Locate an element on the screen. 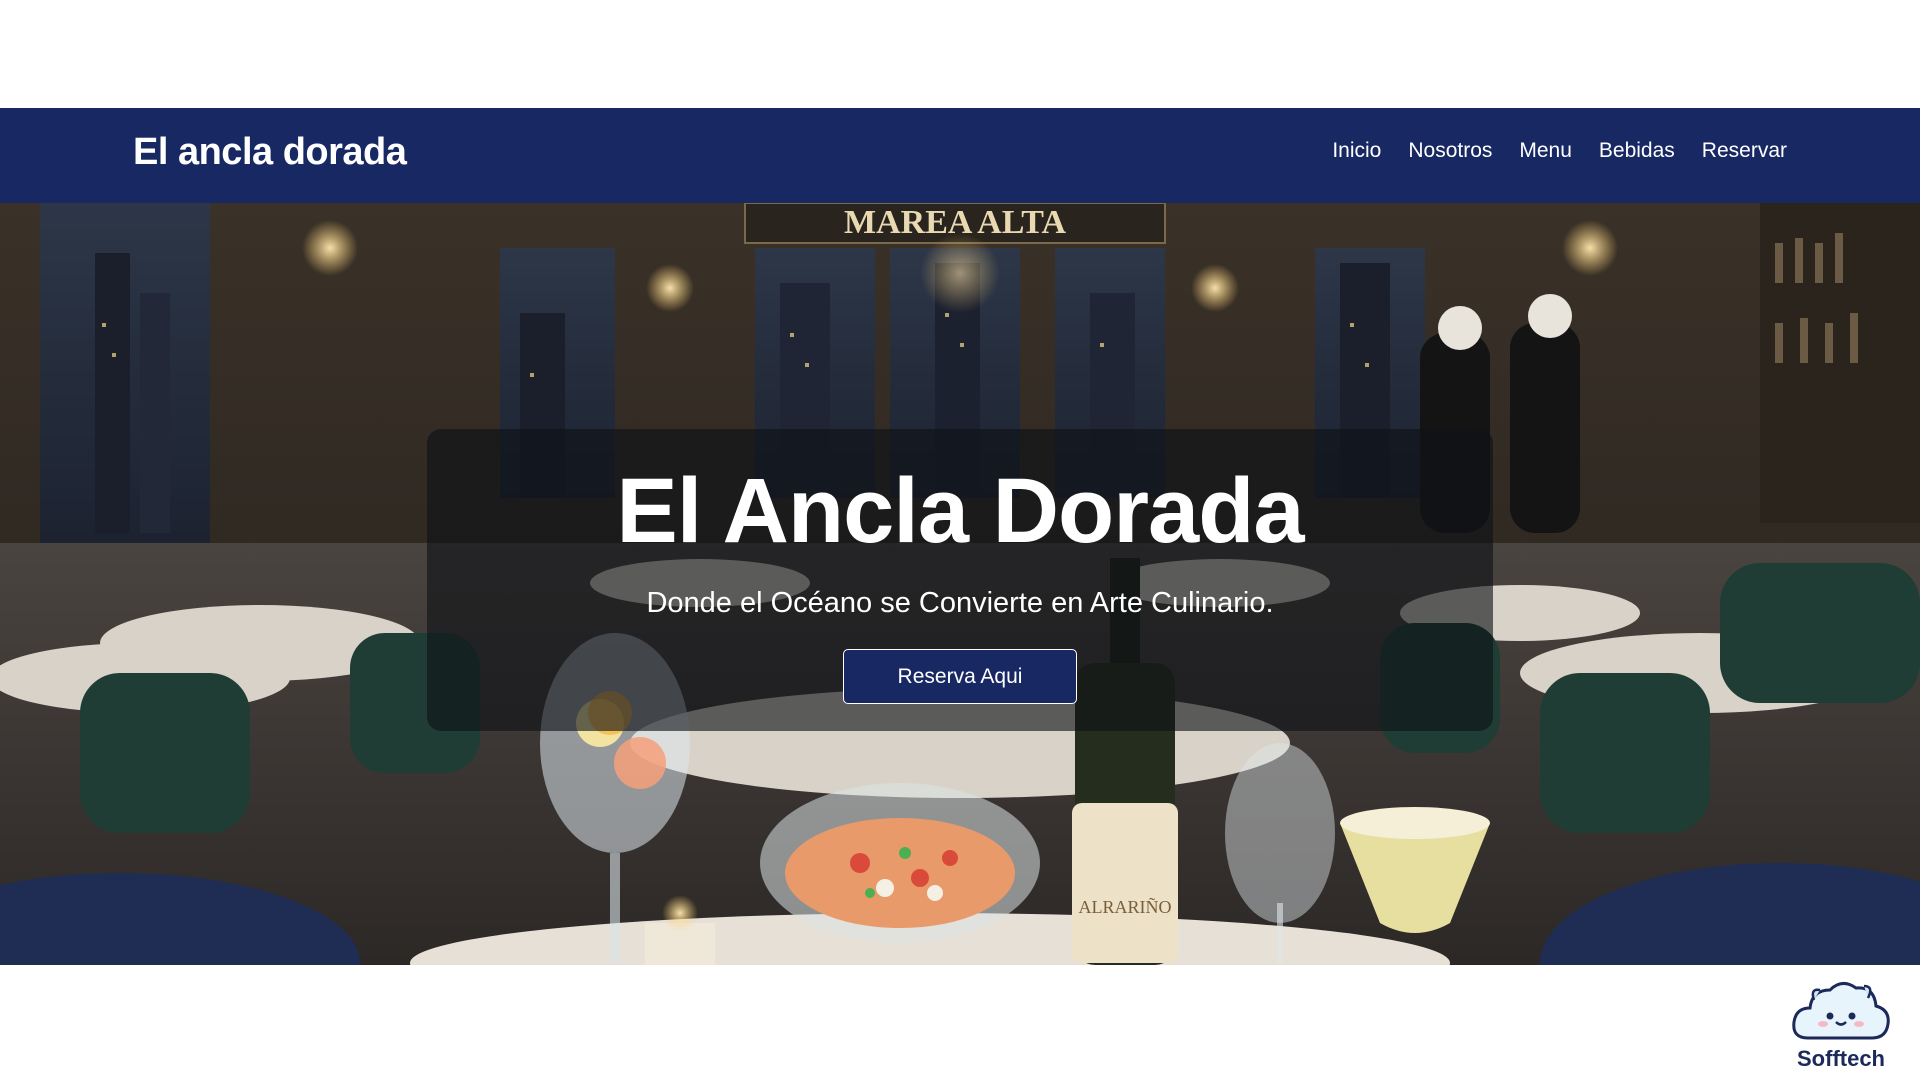 The height and width of the screenshot is (1080, 1920). hero-title: El Ancla Dorada is located at coordinates (960, 511).